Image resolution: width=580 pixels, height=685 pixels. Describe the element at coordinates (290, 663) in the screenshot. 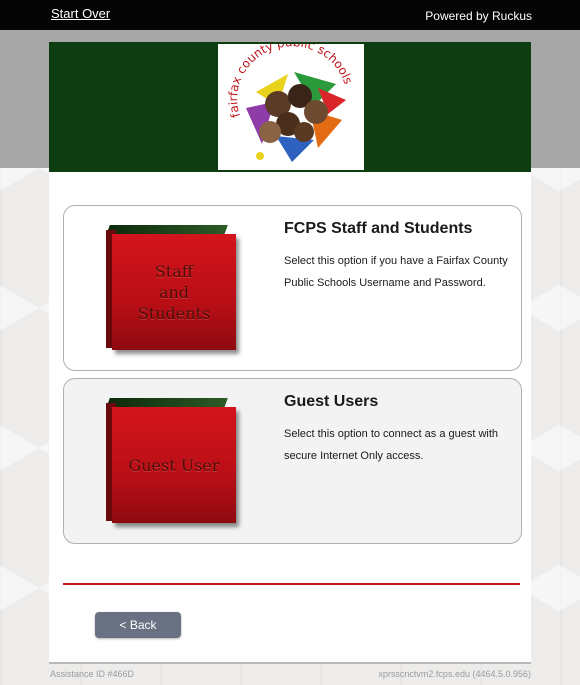

I see `footer-divider` at that location.